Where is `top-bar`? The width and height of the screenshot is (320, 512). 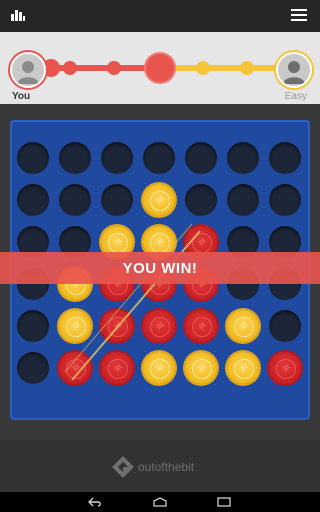 top-bar is located at coordinates (160, 16).